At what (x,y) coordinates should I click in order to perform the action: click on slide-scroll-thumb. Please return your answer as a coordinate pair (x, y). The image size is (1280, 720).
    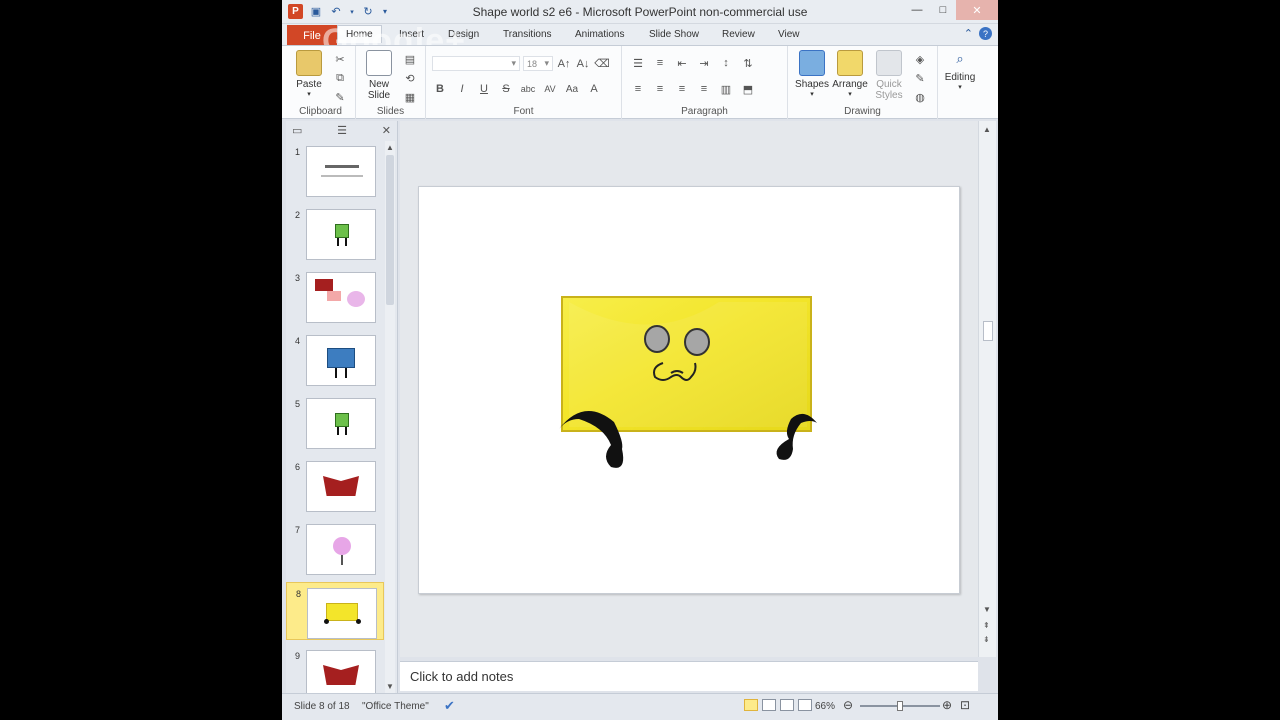
    Looking at the image, I should click on (988, 331).